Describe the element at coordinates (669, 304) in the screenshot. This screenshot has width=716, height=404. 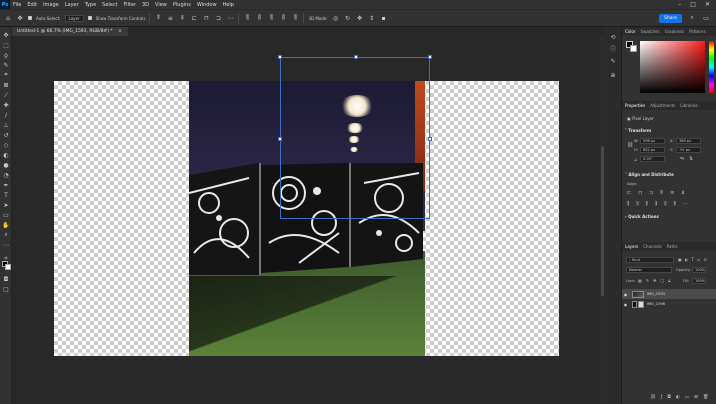
I see `layer-row: ◉ IMG_1596` at that location.